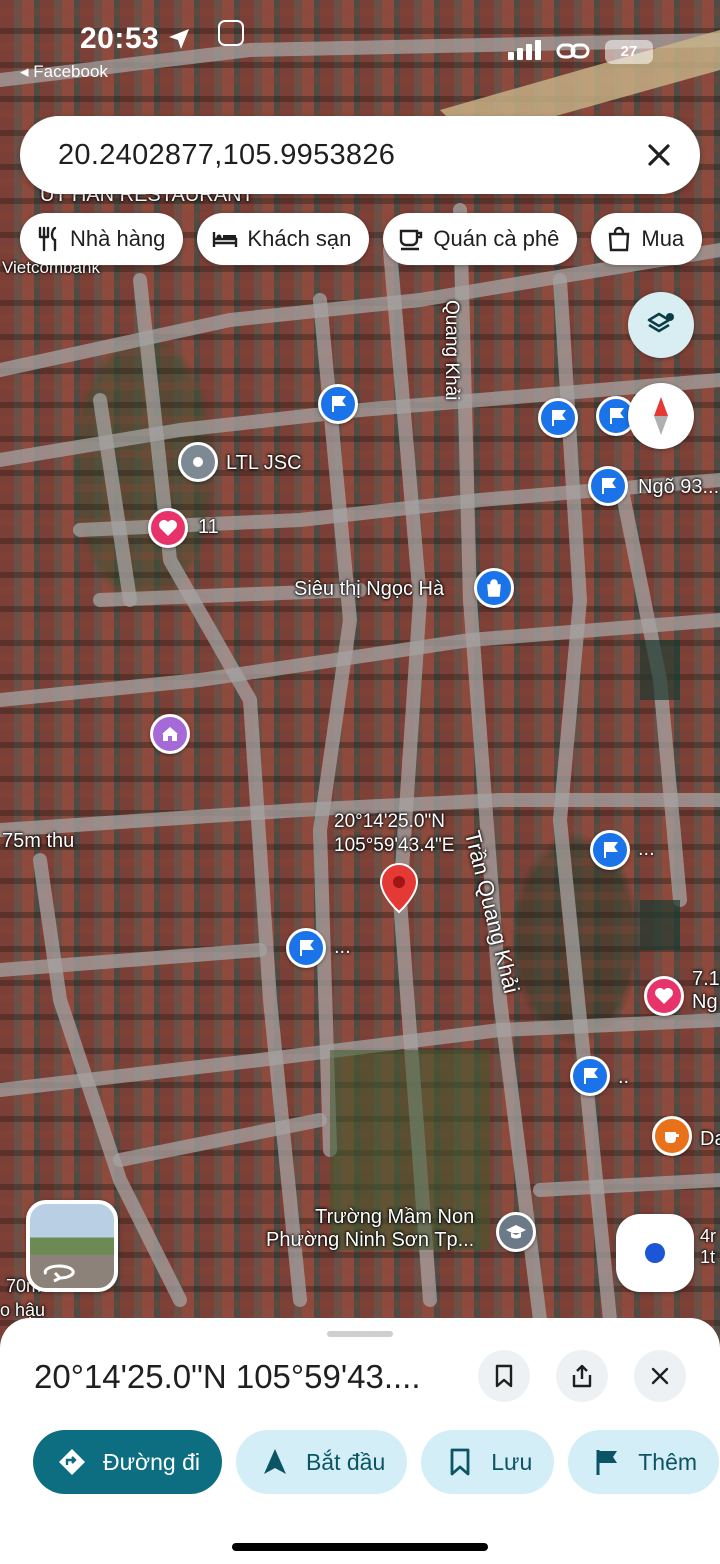  What do you see at coordinates (524, 50) in the screenshot?
I see `cellular-signal-icon` at bounding box center [524, 50].